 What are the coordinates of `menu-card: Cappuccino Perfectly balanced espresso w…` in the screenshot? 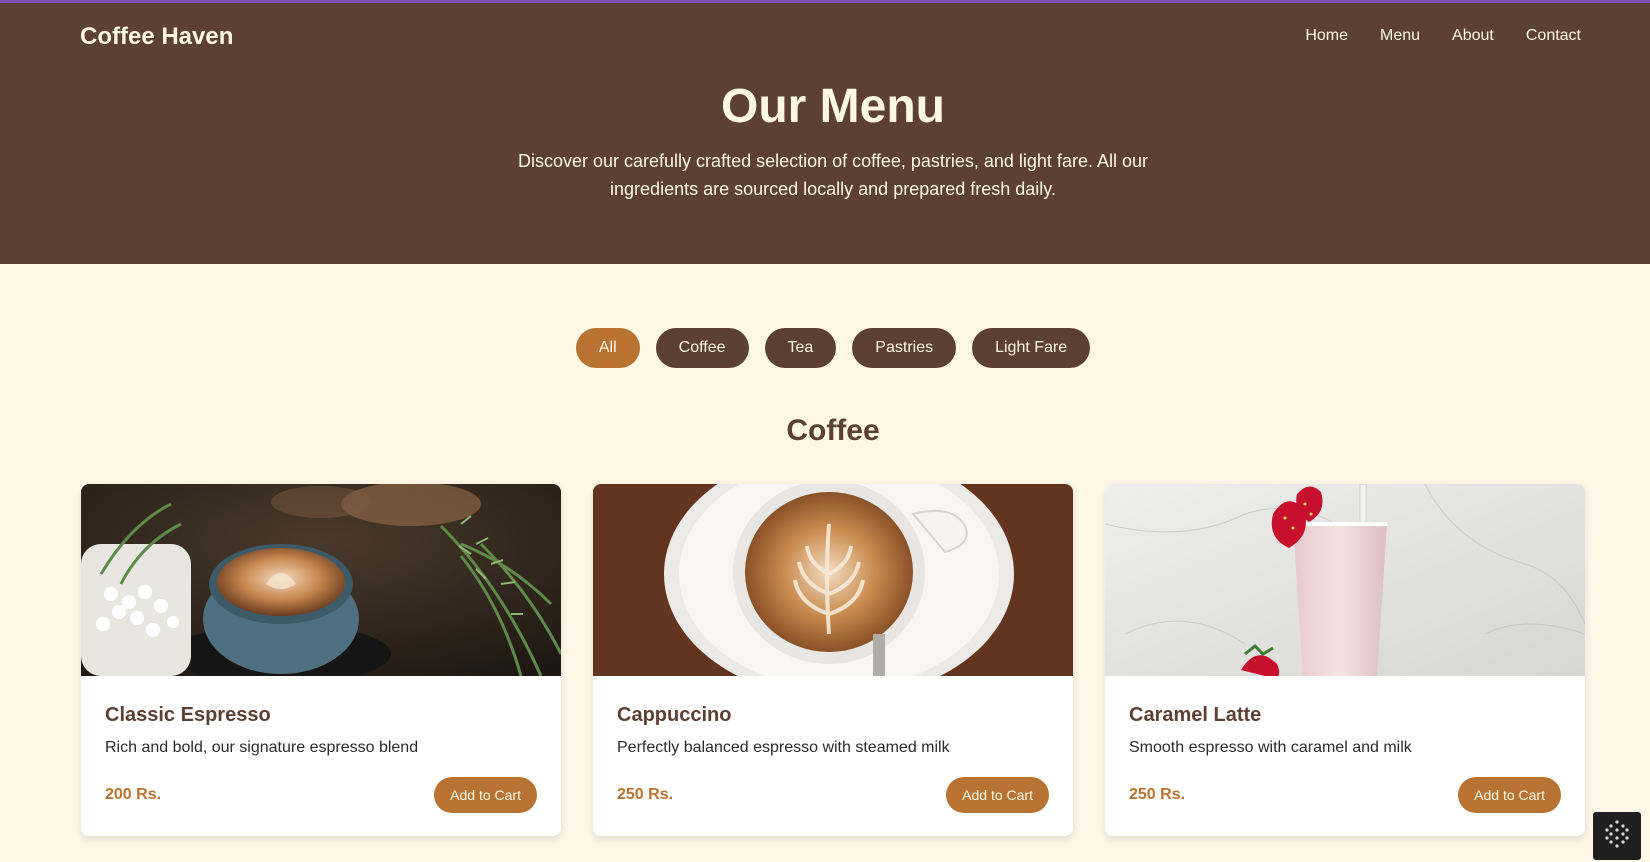 It's located at (833, 660).